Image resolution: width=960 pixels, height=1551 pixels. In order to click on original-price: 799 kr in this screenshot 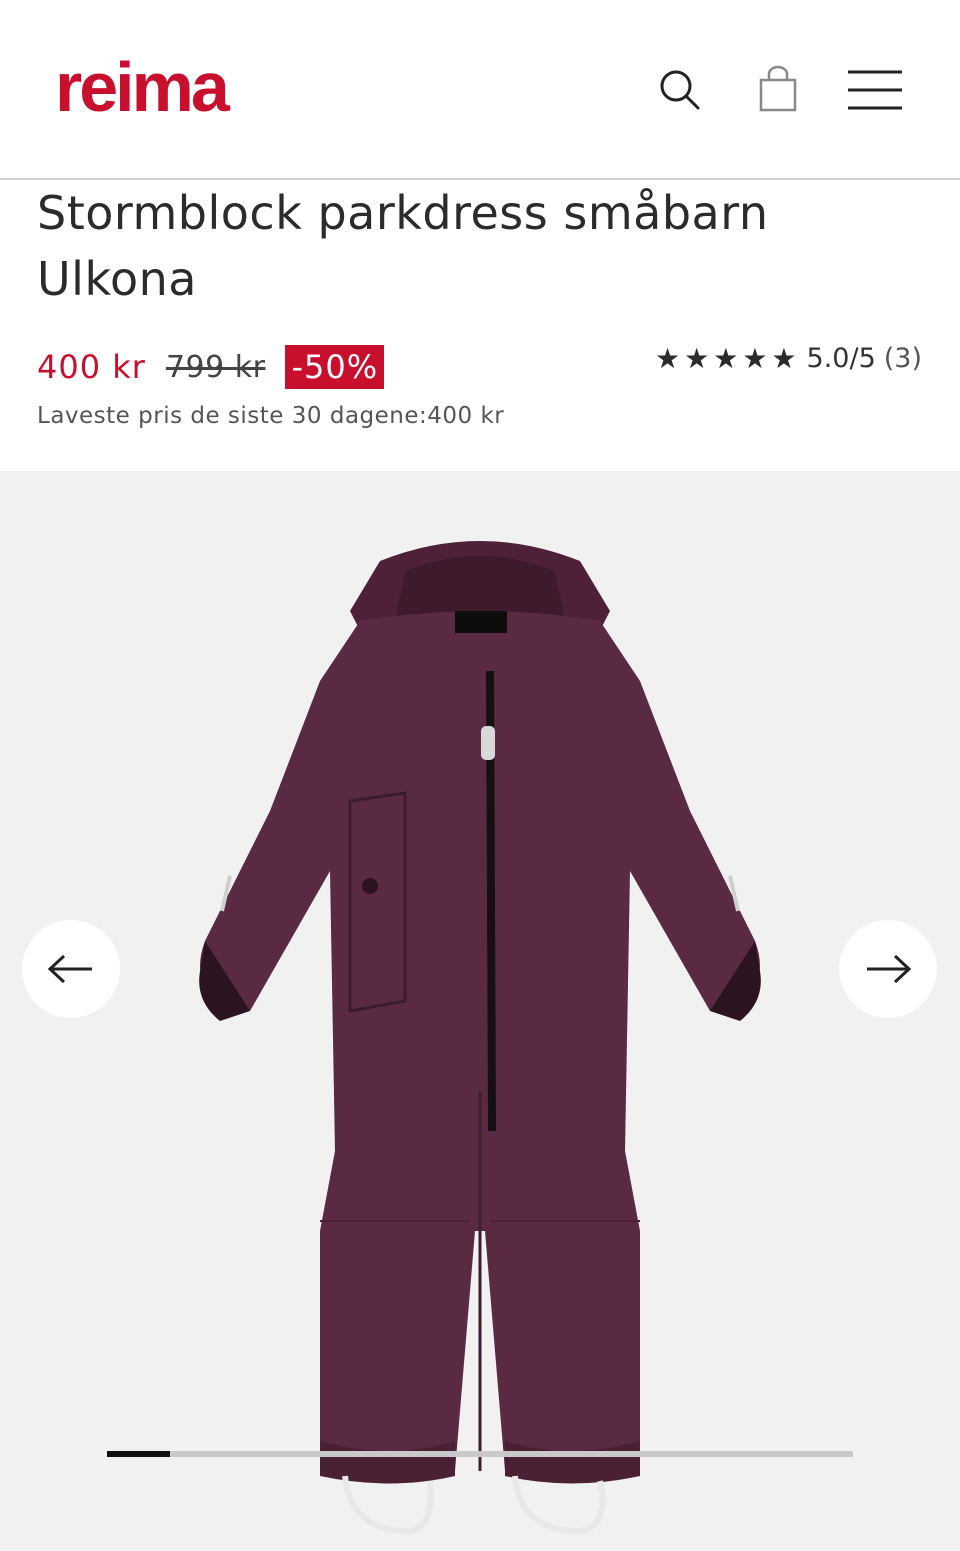, I will do `click(215, 367)`.